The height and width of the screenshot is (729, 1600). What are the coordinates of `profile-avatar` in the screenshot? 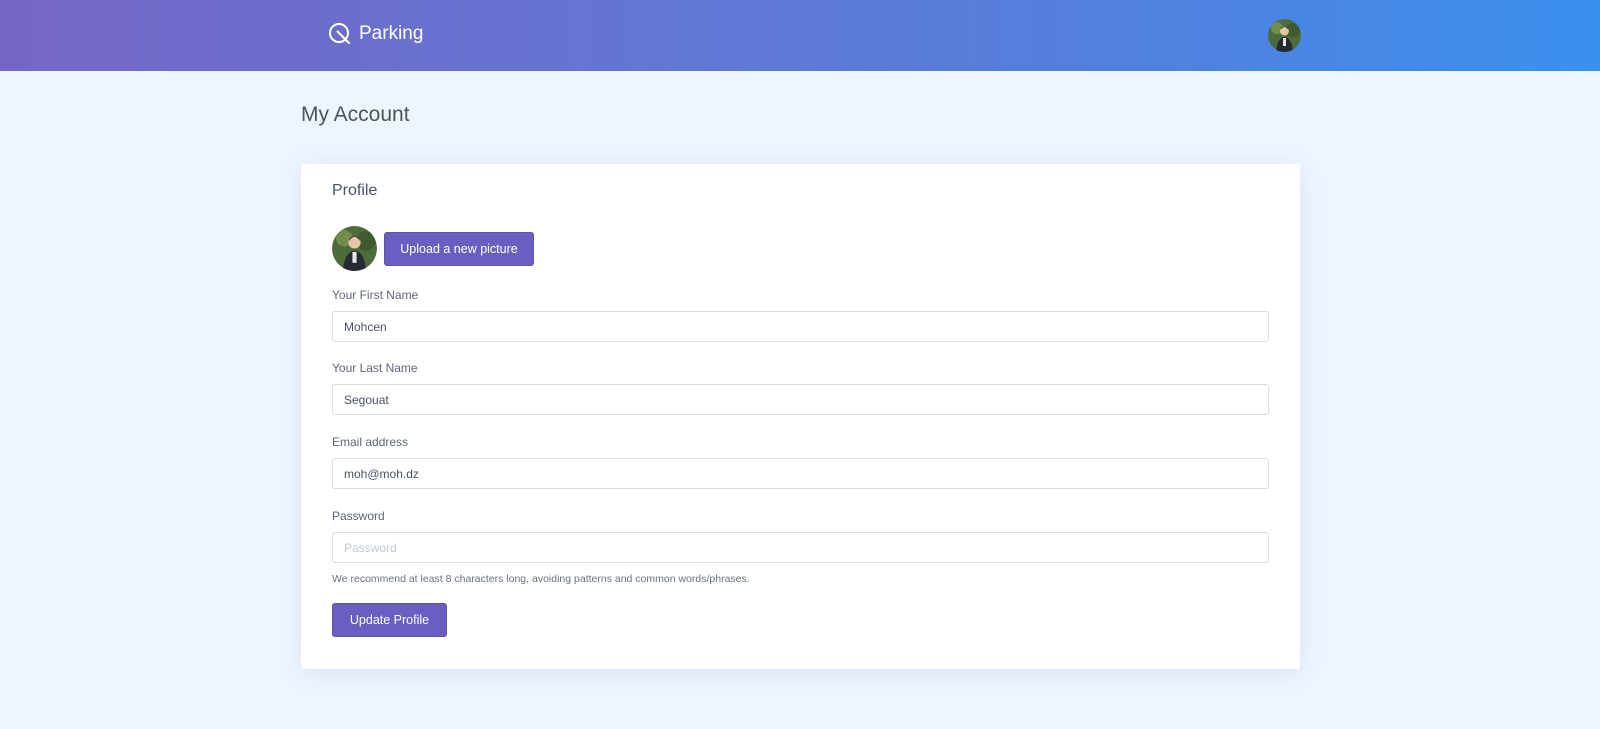 It's located at (354, 248).